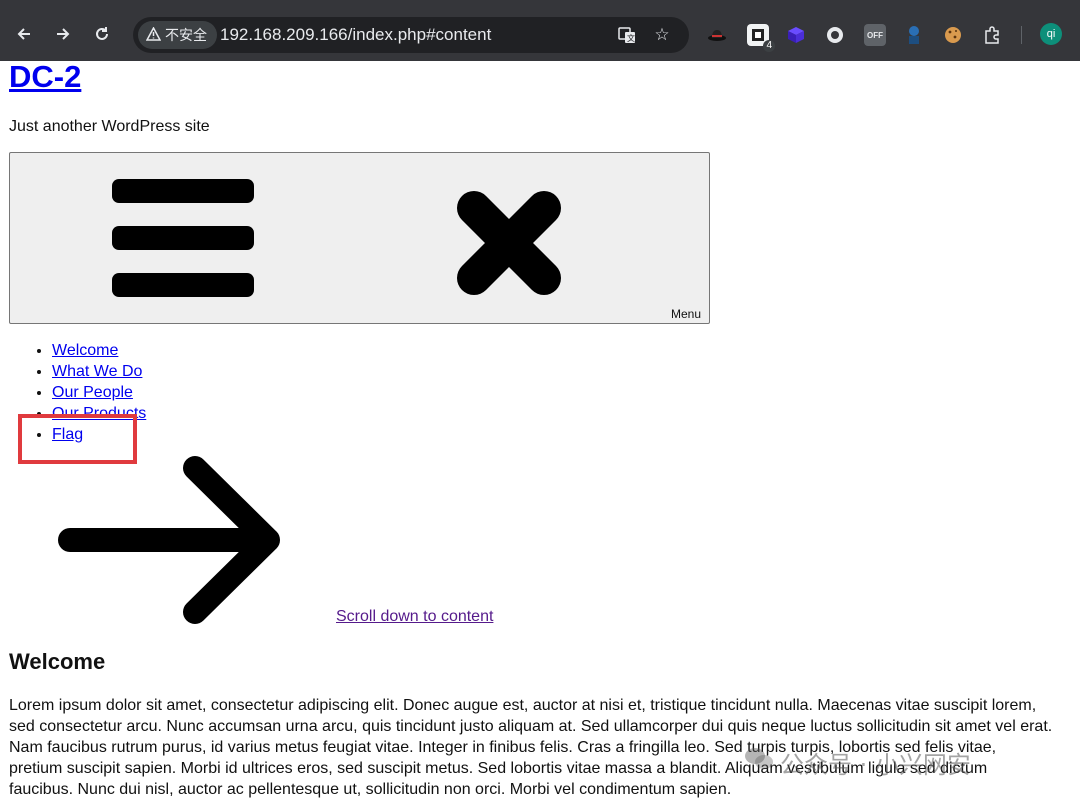 The image size is (1080, 806). Describe the element at coordinates (796, 35) in the screenshot. I see `cube-extension-icon` at that location.